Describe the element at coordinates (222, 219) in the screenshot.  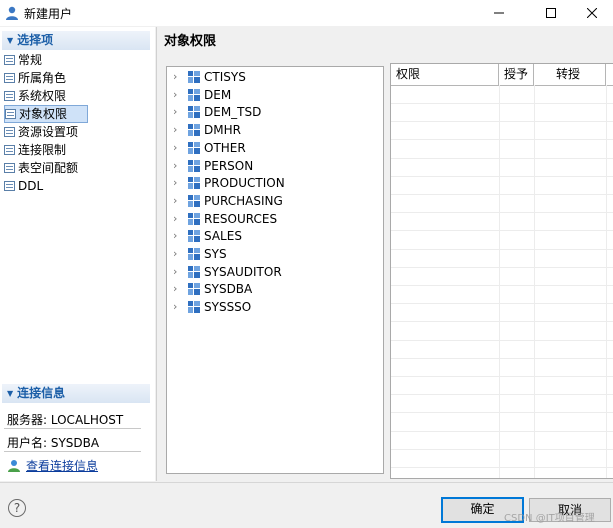
I see `tree-node-schema: › RESOURCES` at that location.